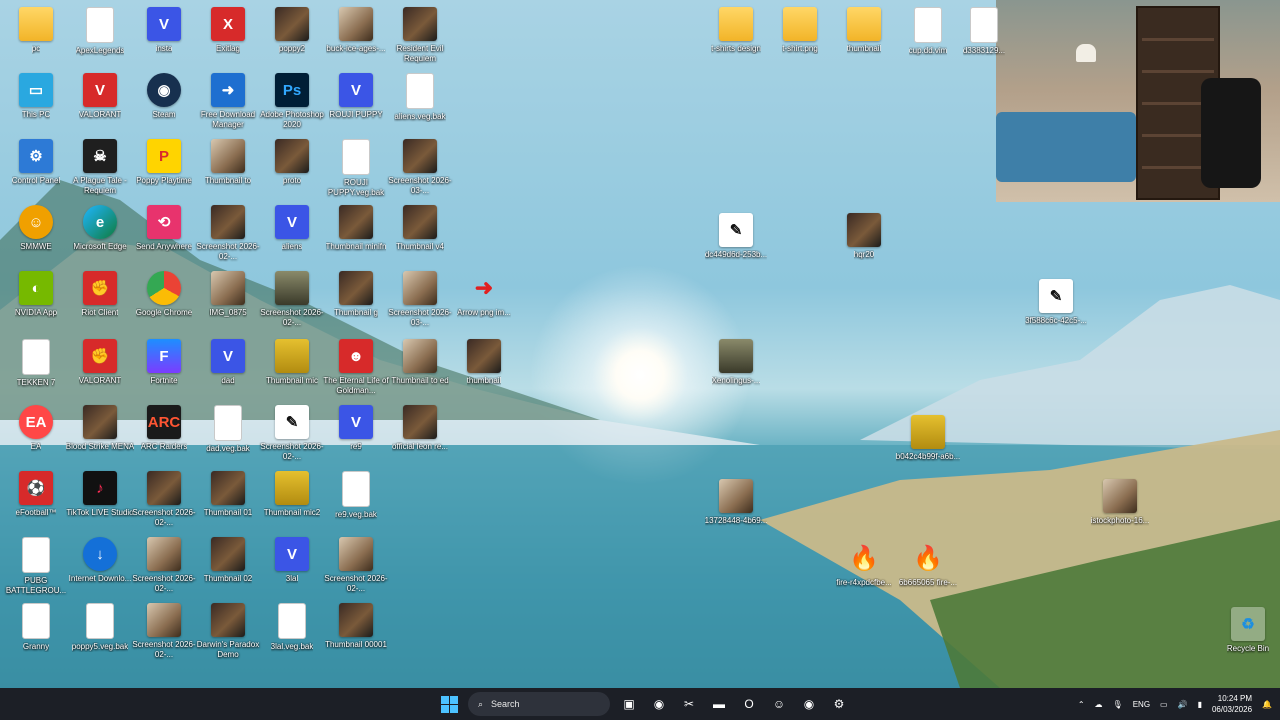 The height and width of the screenshot is (720, 1280). Describe the element at coordinates (864, 242) in the screenshot. I see `desktop-icon: hqr20` at that location.